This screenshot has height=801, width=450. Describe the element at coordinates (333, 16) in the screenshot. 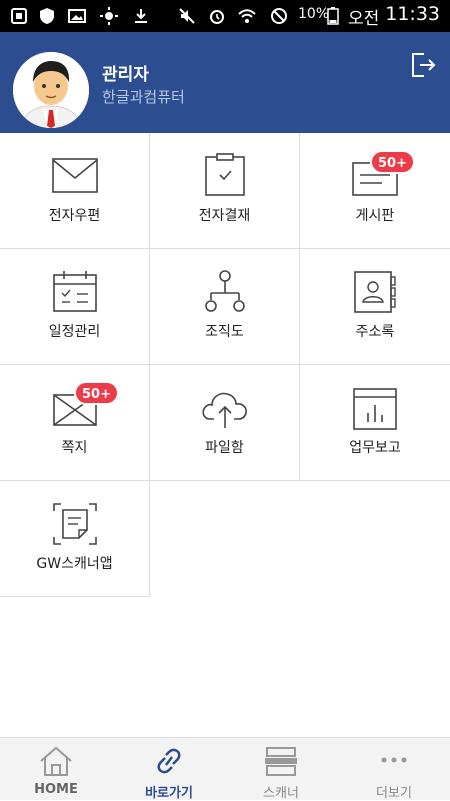

I see `battery-icon` at that location.